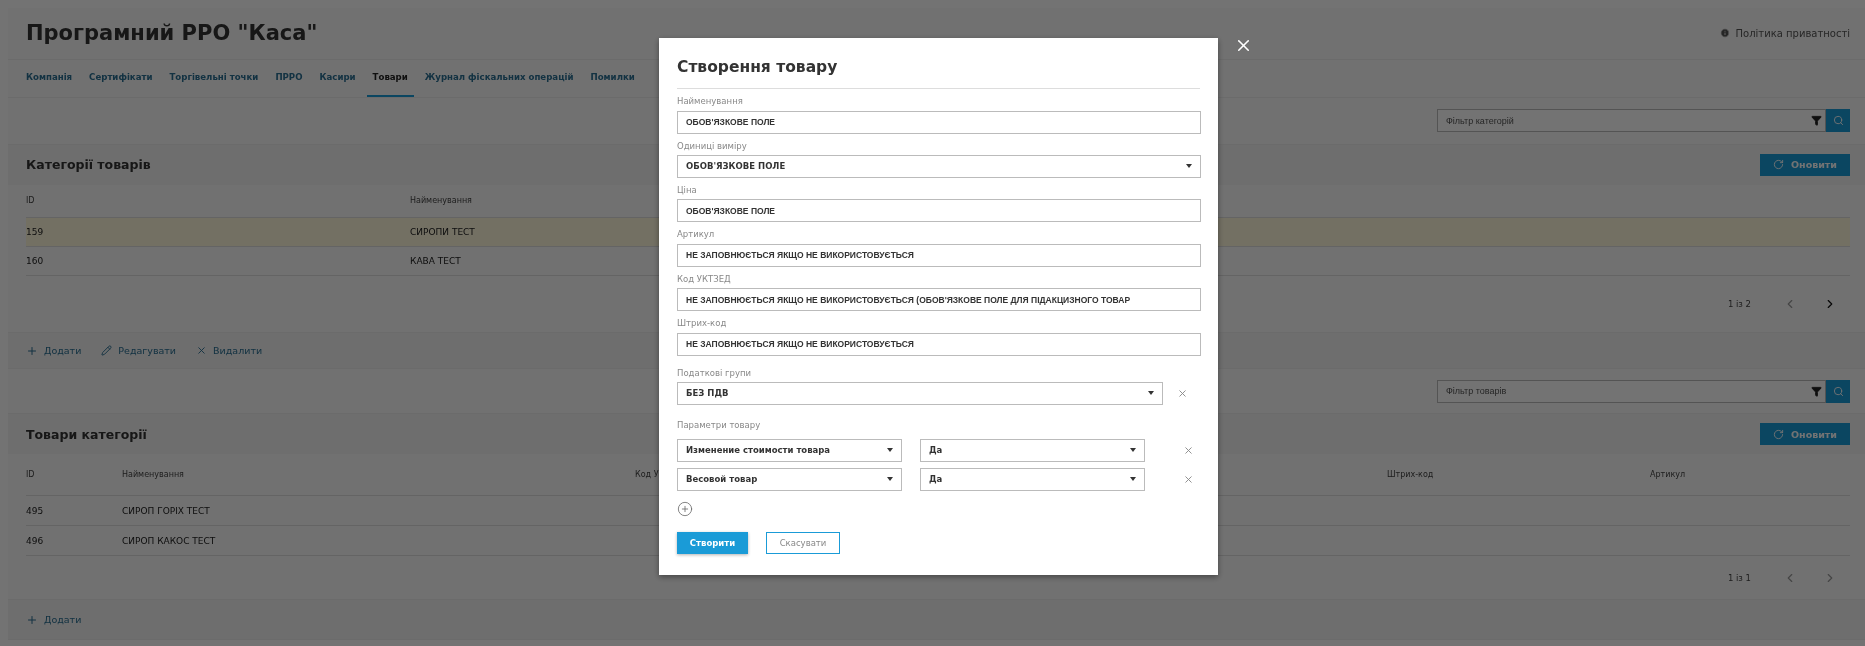 This screenshot has height=646, width=1865. Describe the element at coordinates (1668, 475) in the screenshot. I see `column-header: Артикул` at that location.